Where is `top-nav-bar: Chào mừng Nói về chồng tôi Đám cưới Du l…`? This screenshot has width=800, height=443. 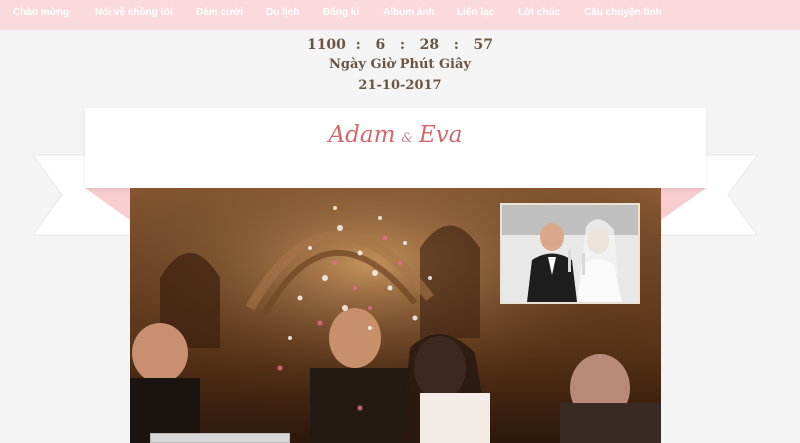
top-nav-bar: Chào mừng Nói về chồng tôi Đám cưới Du l… is located at coordinates (400, 15).